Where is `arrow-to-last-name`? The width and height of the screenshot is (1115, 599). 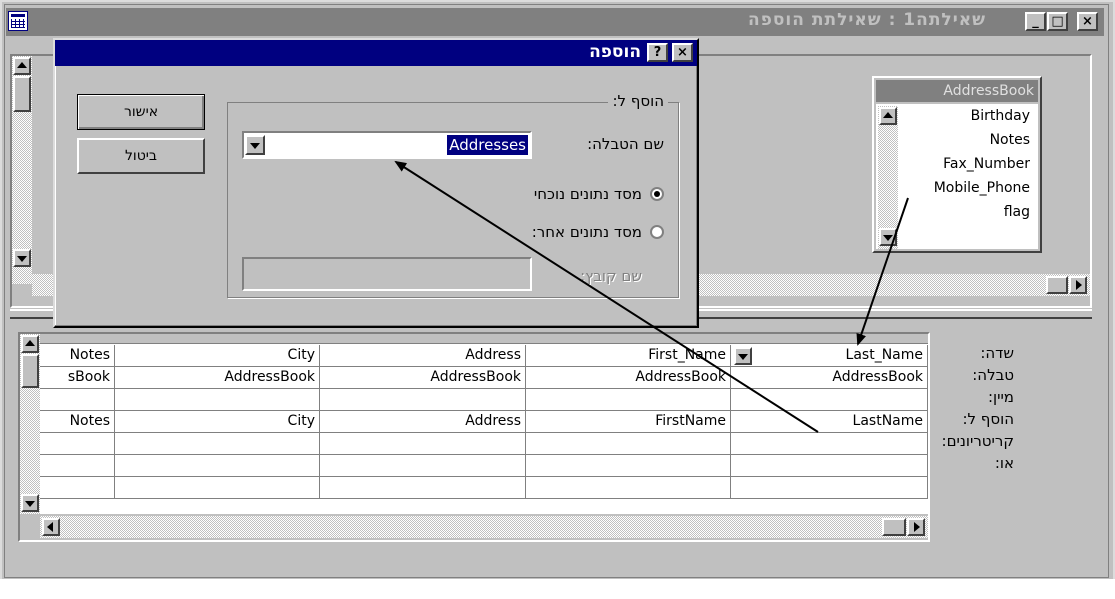 arrow-to-last-name is located at coordinates (882, 271).